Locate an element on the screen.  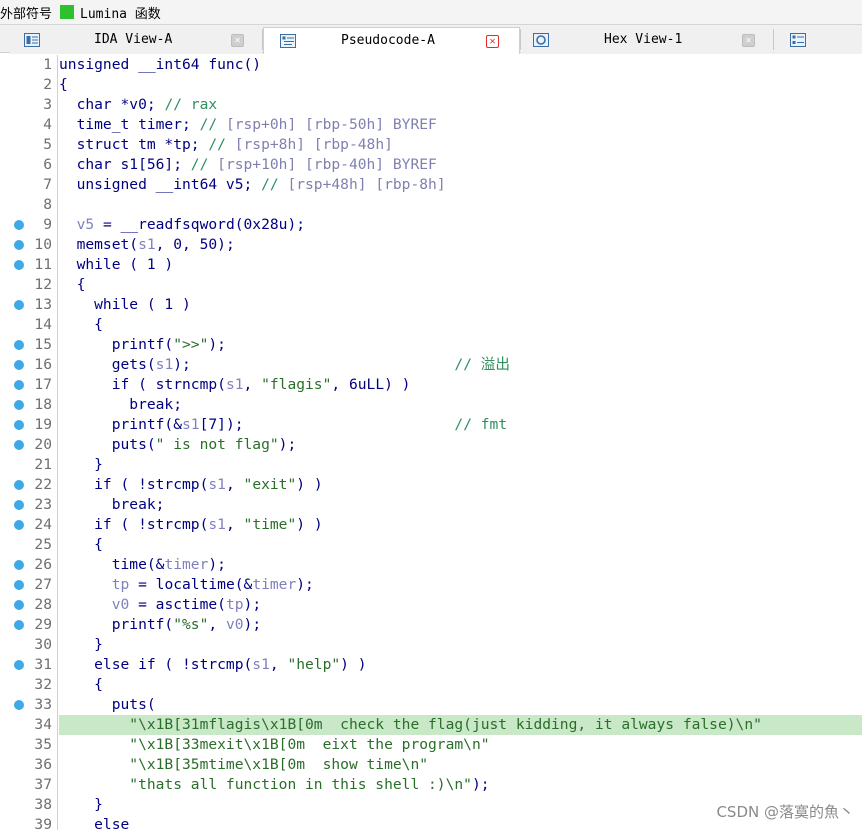
code-line: 33 puts( is located at coordinates (431, 705).